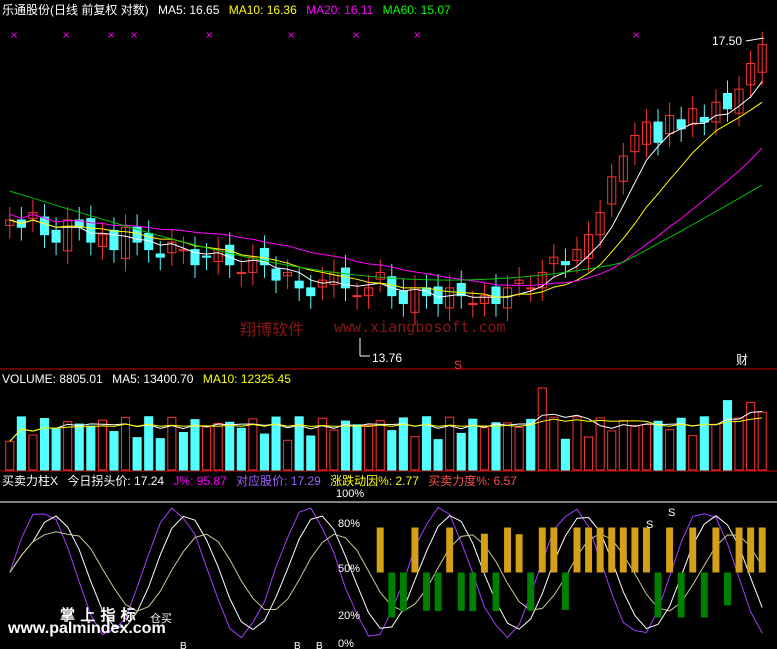 This screenshot has height=649, width=777. I want to click on level-80: 80%, so click(349, 524).